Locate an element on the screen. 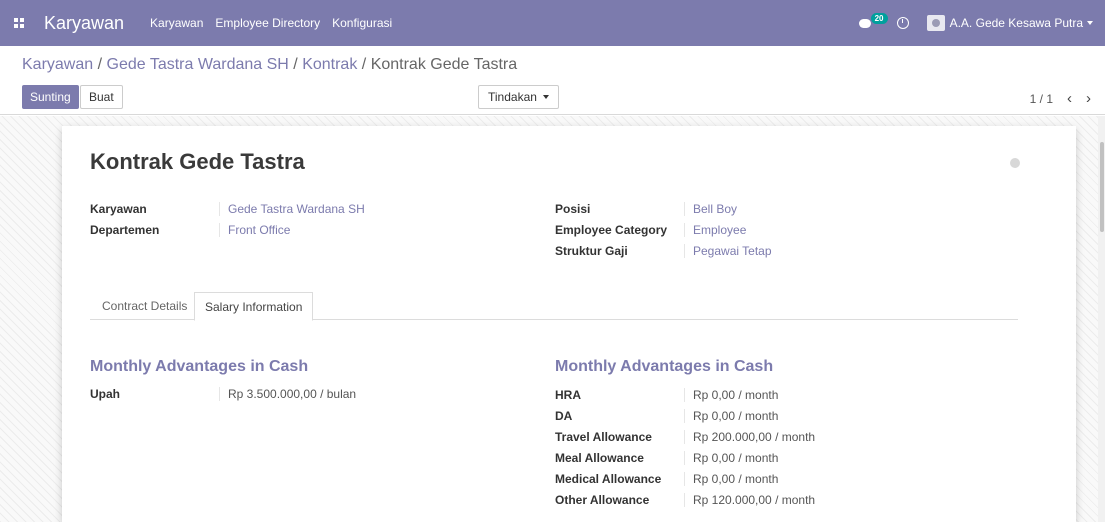 This screenshot has height=522, width=1105. field-label-other-allowance: Other Allowance is located at coordinates (602, 500).